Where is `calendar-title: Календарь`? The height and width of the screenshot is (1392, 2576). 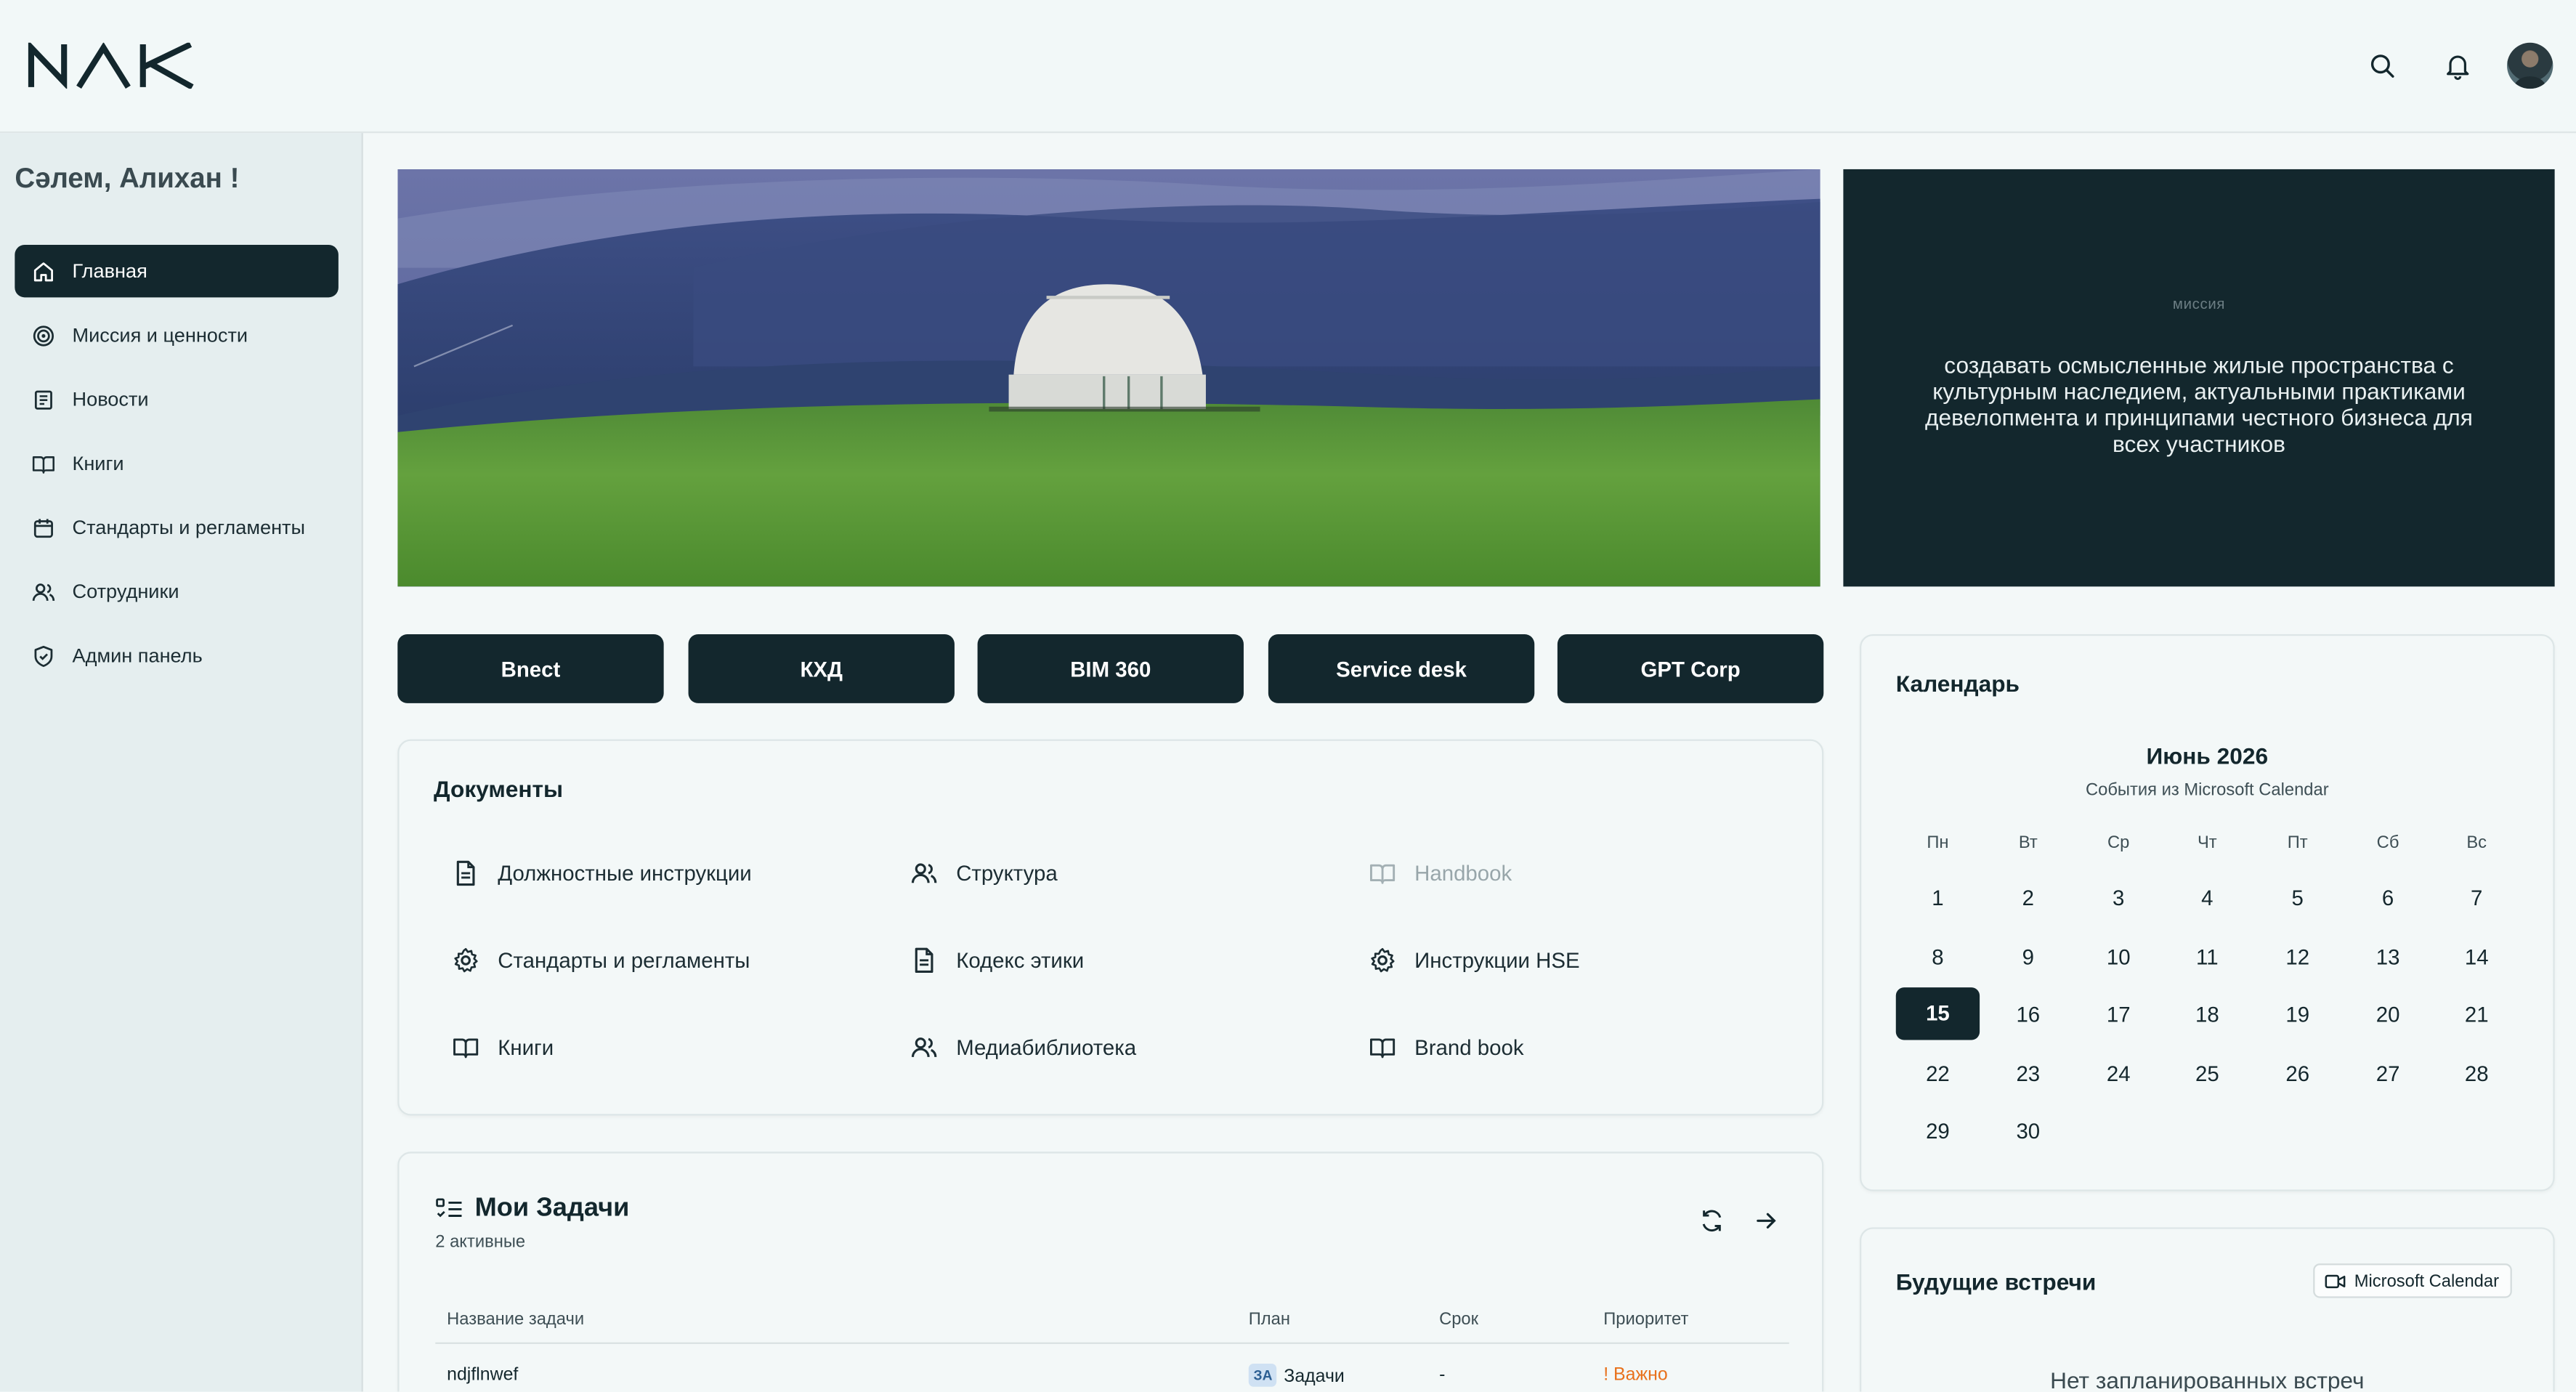
calendar-title: Календарь is located at coordinates (1957, 683).